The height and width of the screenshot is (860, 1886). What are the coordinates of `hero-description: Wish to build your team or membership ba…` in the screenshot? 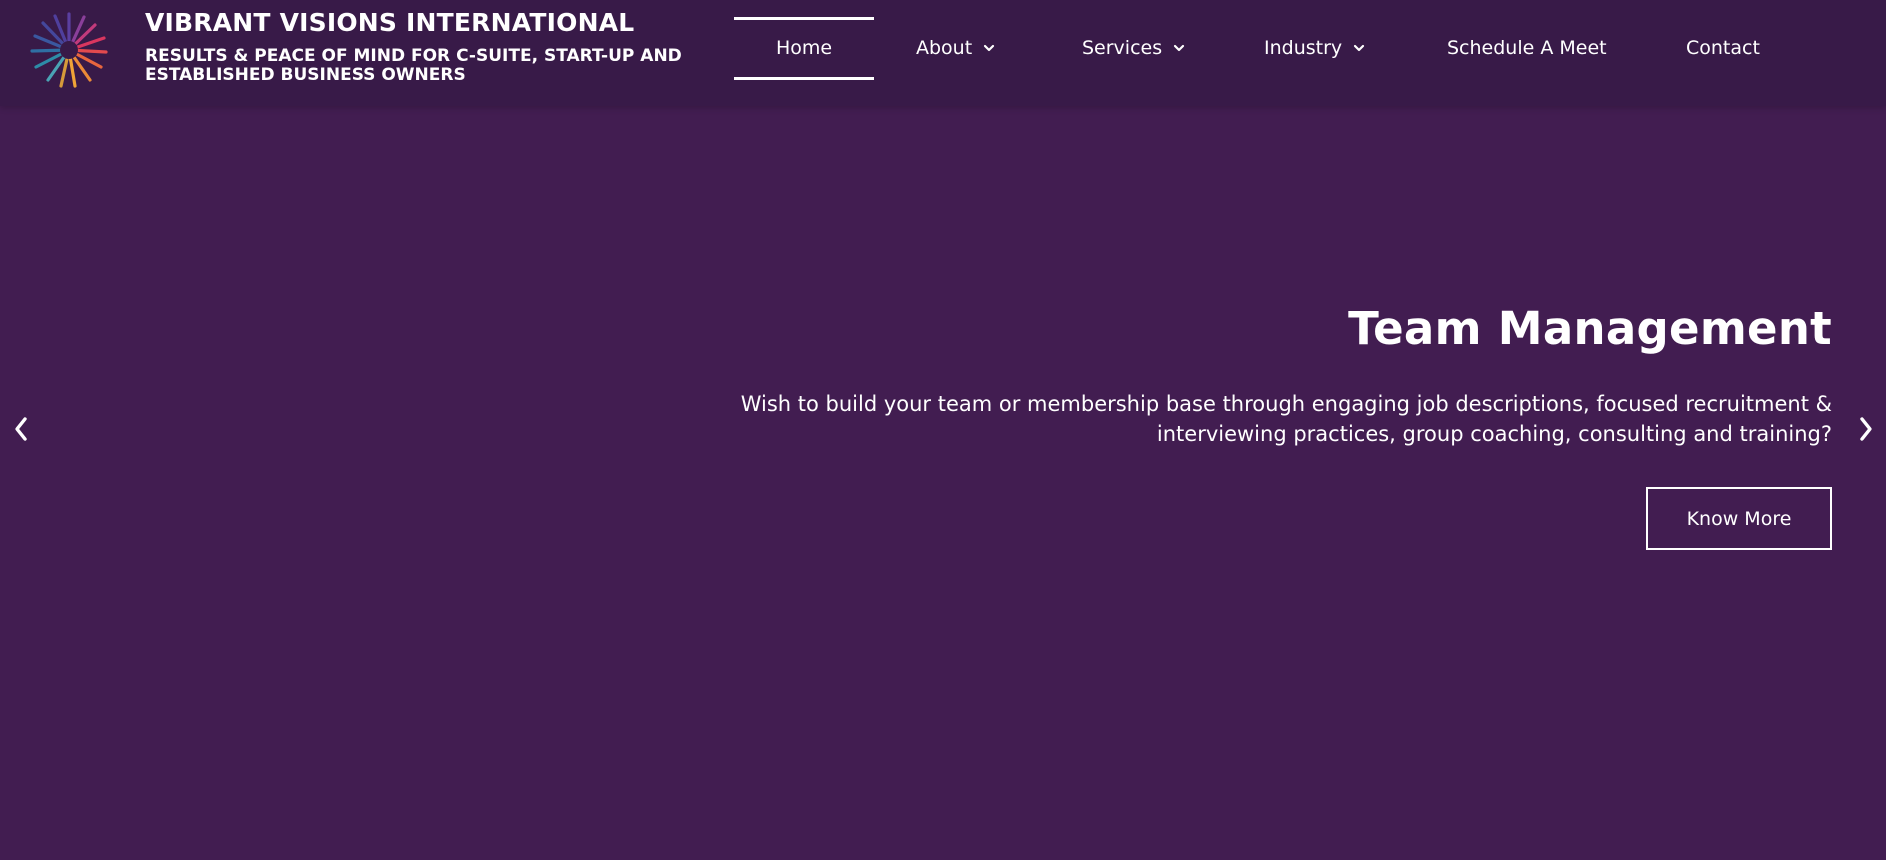 It's located at (1286, 419).